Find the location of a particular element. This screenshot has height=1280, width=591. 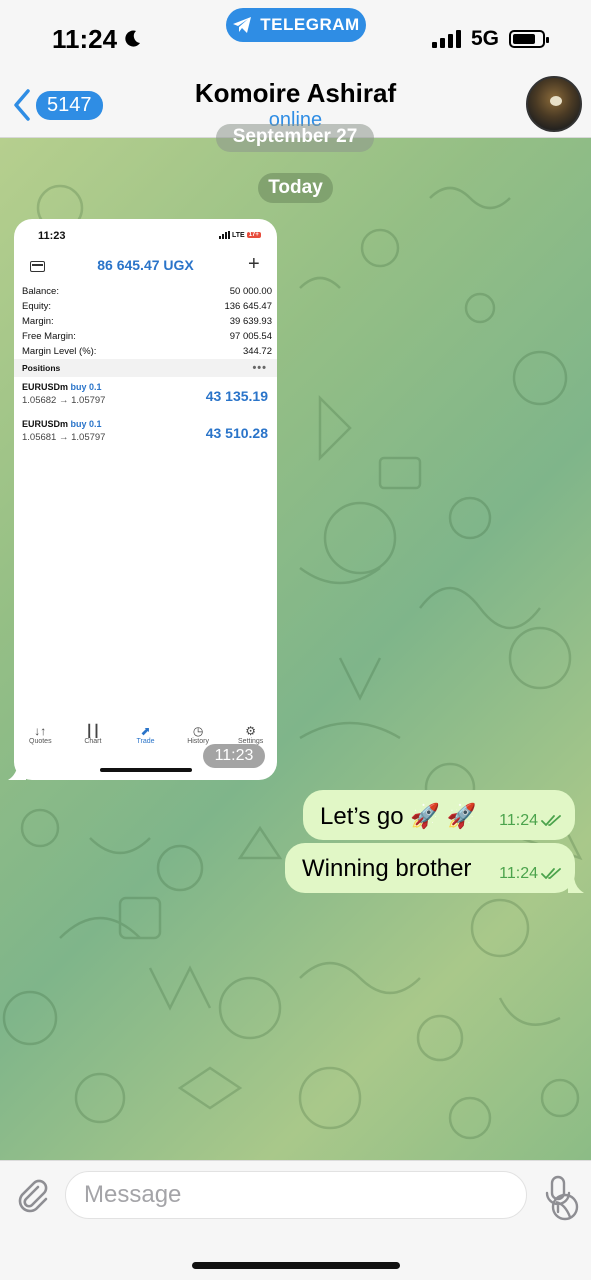

positions-header-label: Positions is located at coordinates (41, 368).